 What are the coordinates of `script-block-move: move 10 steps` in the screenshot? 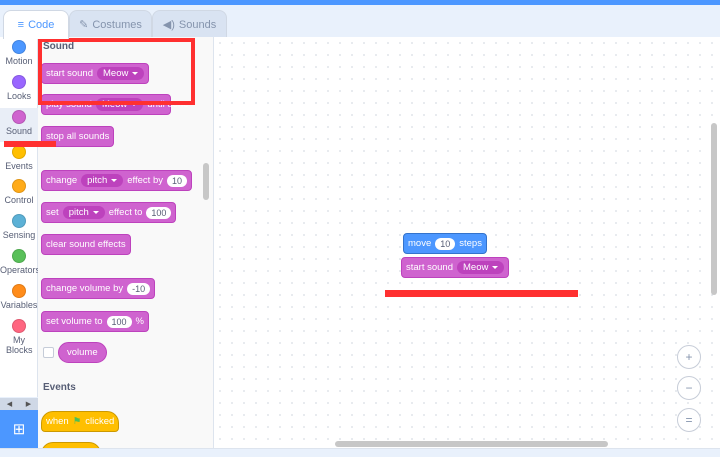 It's located at (445, 243).